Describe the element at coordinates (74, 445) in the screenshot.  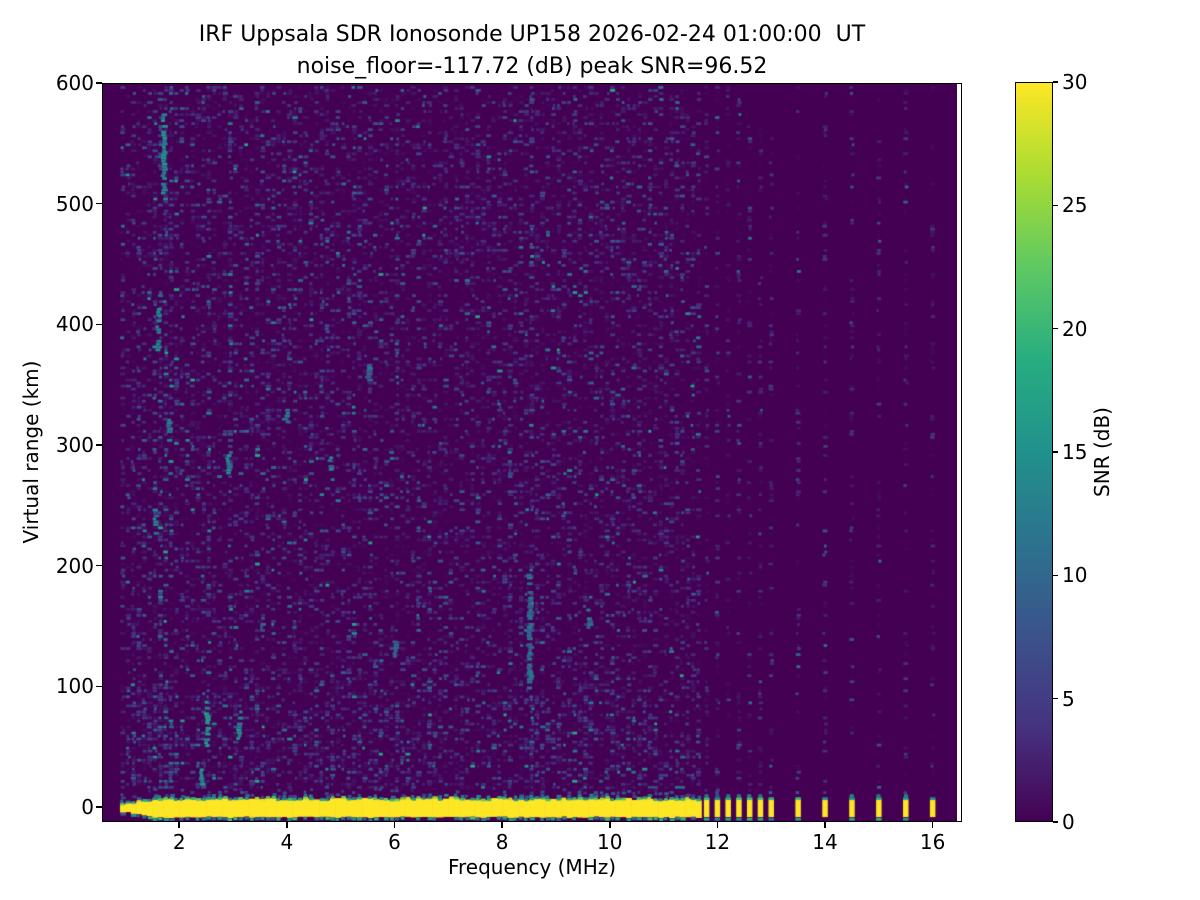
I see `y-tick-label: 300` at that location.